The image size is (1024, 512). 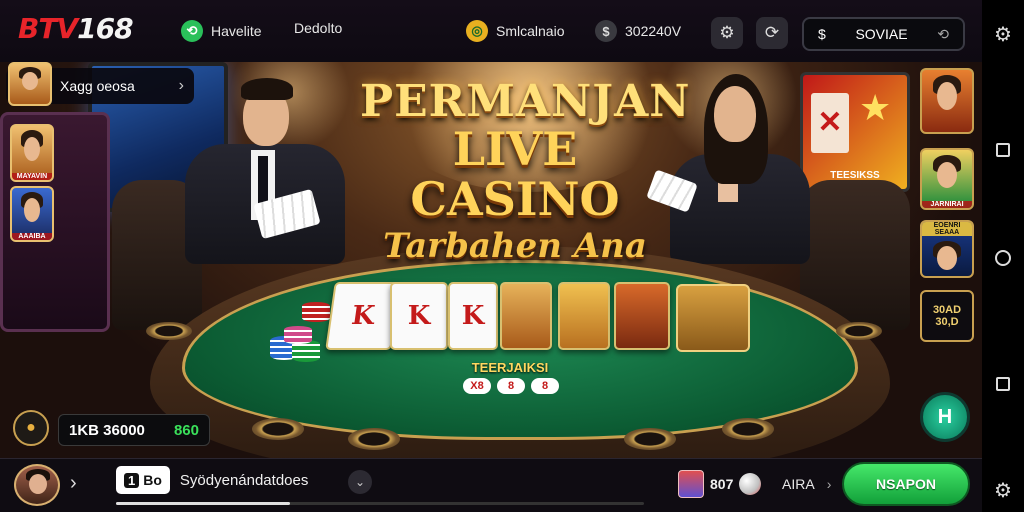 I want to click on account-button: $ SOVIAE ⟲, so click(x=883, y=34).